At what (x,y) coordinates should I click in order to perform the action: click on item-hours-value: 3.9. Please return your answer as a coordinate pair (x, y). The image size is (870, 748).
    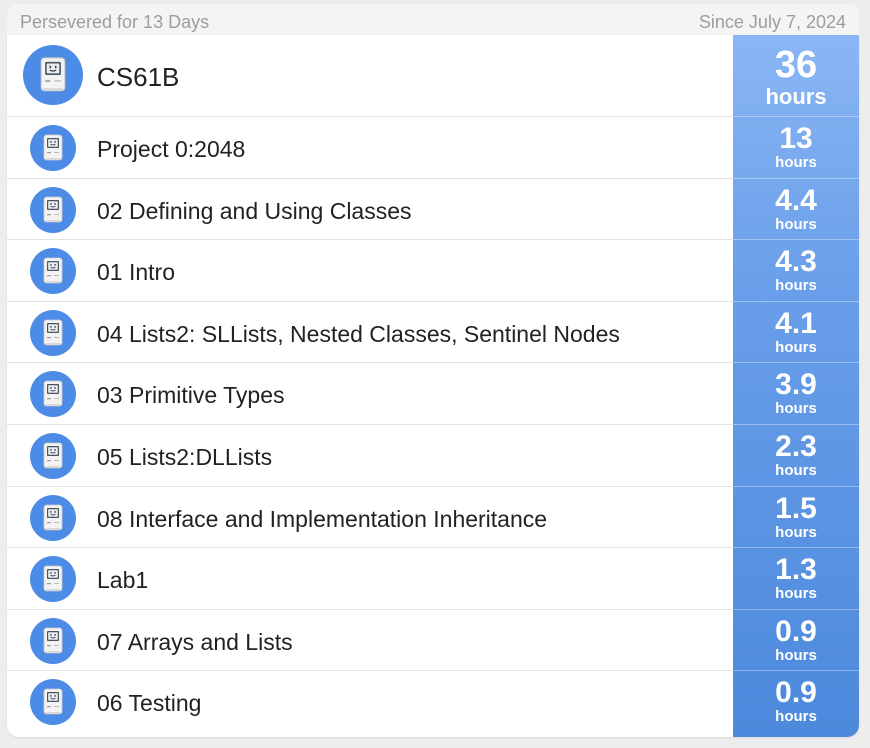
    Looking at the image, I should click on (796, 385).